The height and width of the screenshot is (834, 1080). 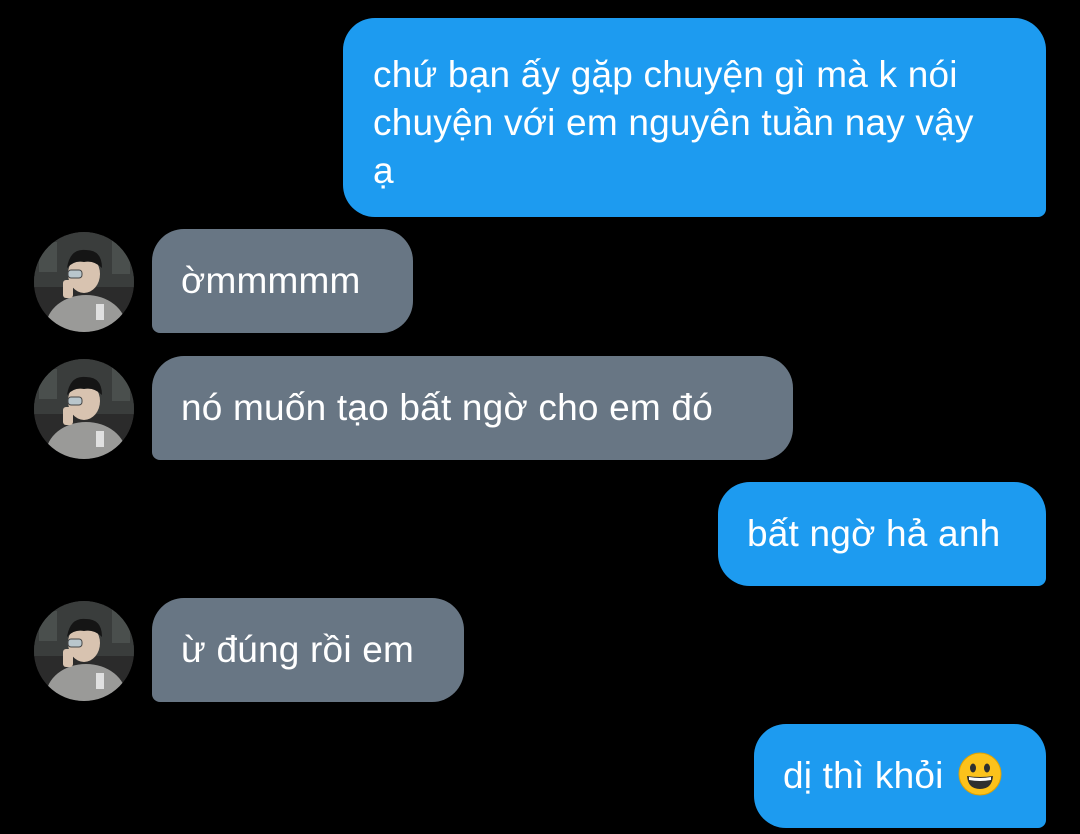 I want to click on received-message-bubble: ừ đúng rồi em, so click(x=308, y=650).